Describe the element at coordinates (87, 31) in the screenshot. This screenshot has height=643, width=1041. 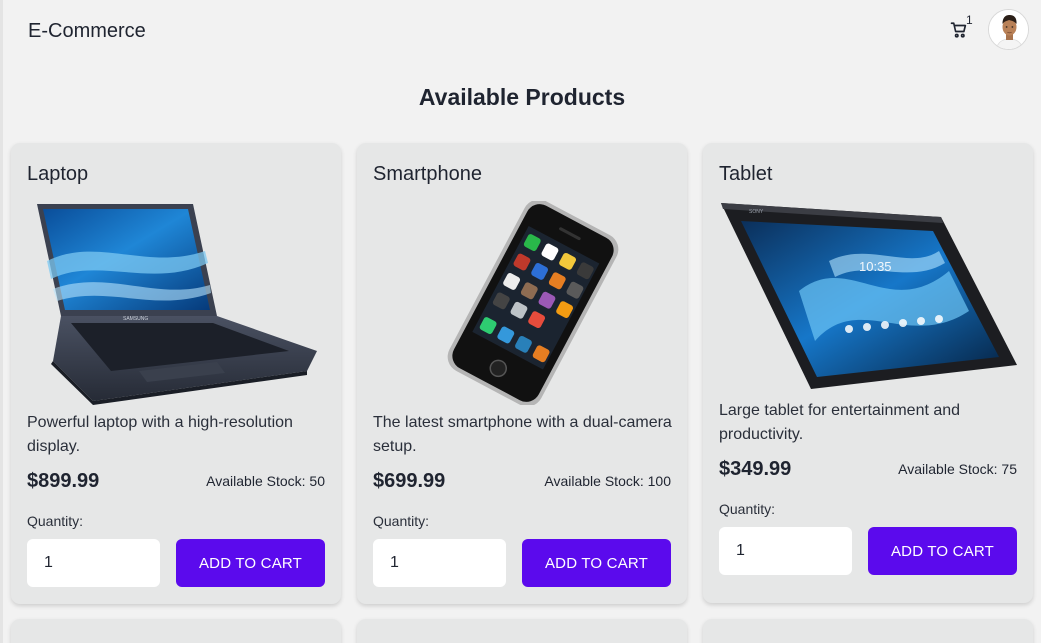
I see `brand-title: E-Commerce` at that location.